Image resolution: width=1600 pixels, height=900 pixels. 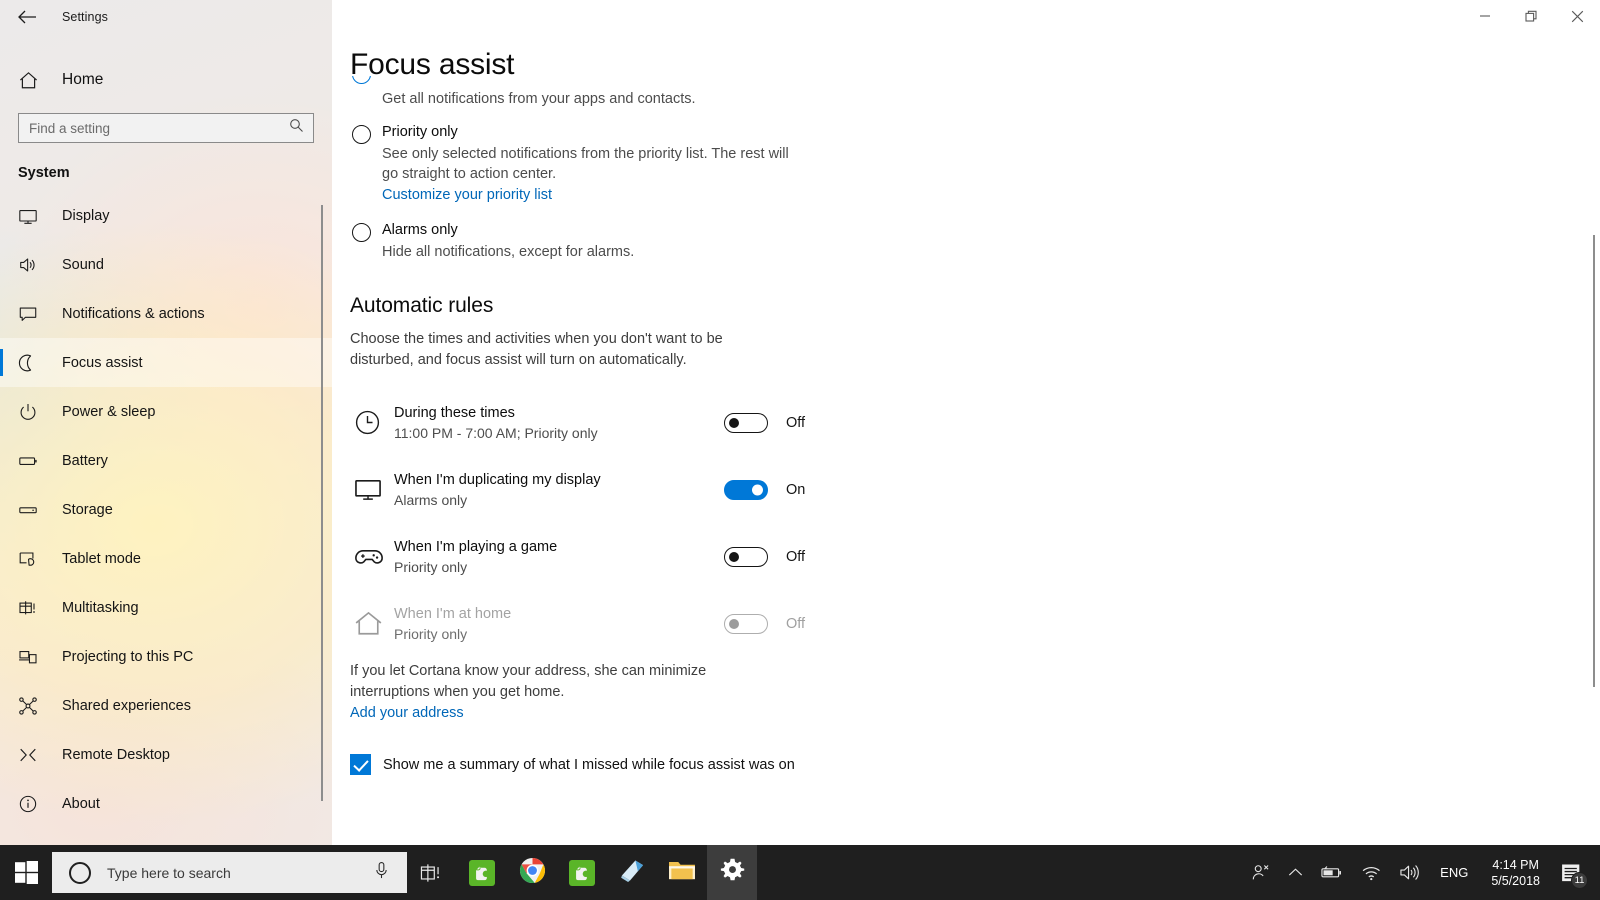 I want to click on sidebar-item-remote-desktop: Remote Desktop, so click(x=166, y=754).